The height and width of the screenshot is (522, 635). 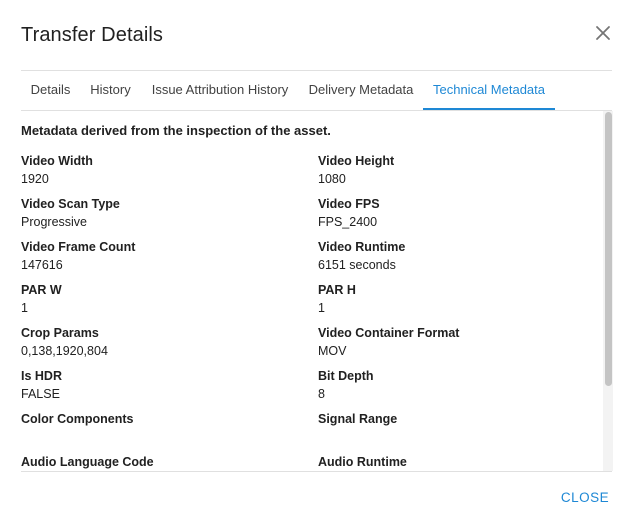 I want to click on field-label: Video Height, so click(x=356, y=161).